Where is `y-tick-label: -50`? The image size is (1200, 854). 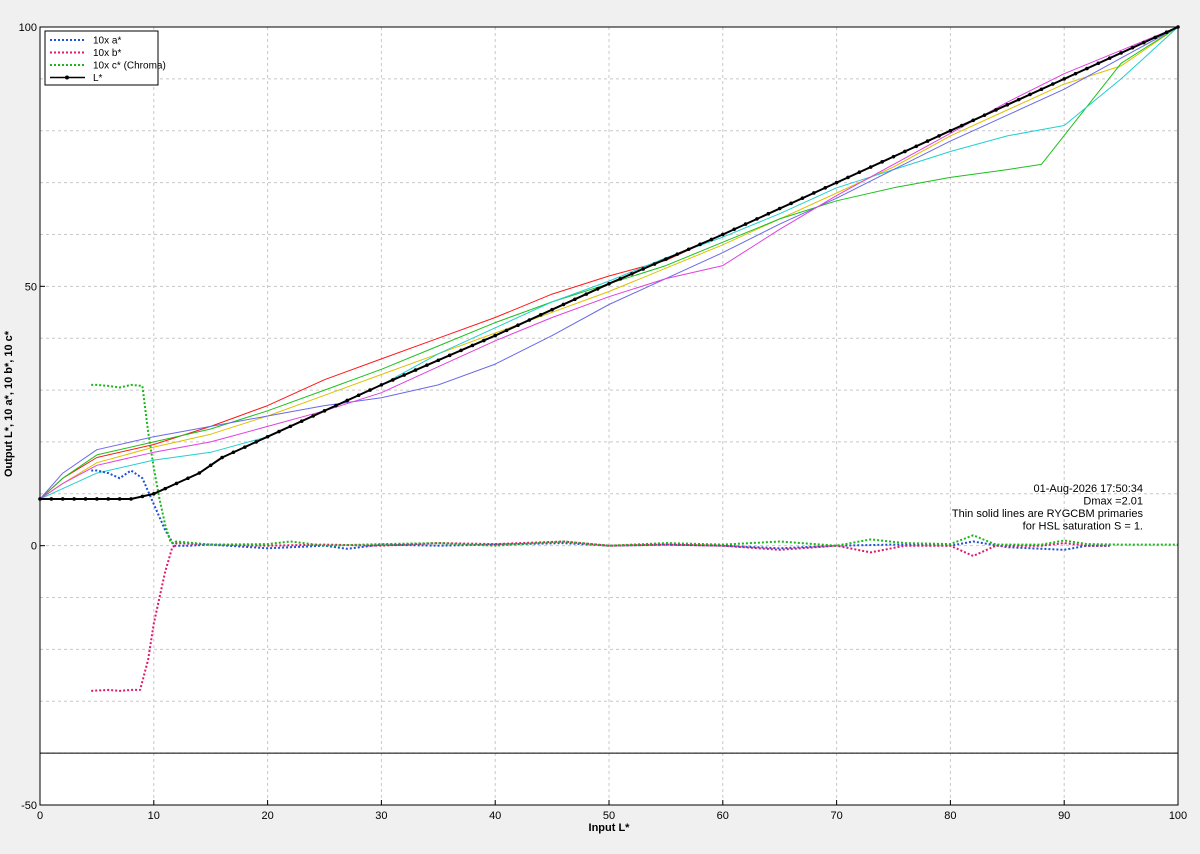 y-tick-label: -50 is located at coordinates (29, 806).